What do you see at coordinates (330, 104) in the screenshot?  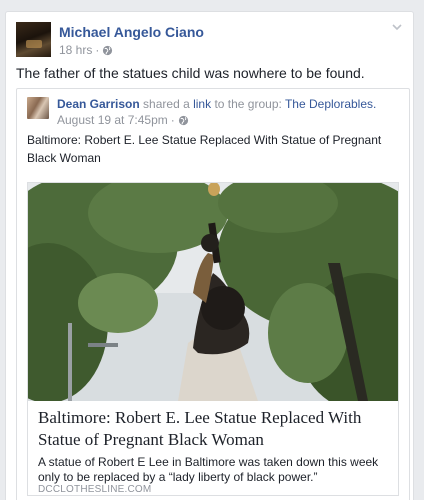 I see `group-name-link: The Deplorables.` at bounding box center [330, 104].